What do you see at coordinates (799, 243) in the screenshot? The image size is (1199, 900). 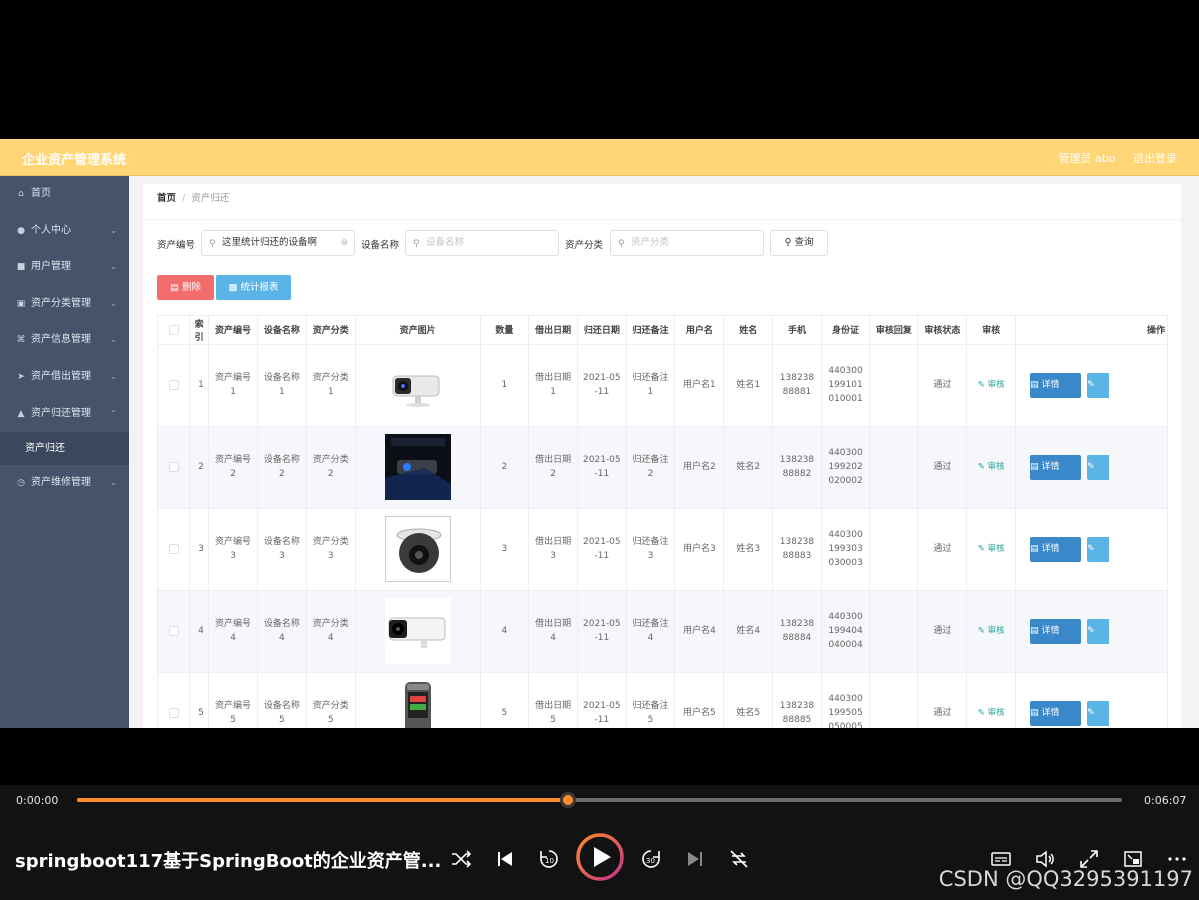 I see `query-button: ⚲ 查询` at bounding box center [799, 243].